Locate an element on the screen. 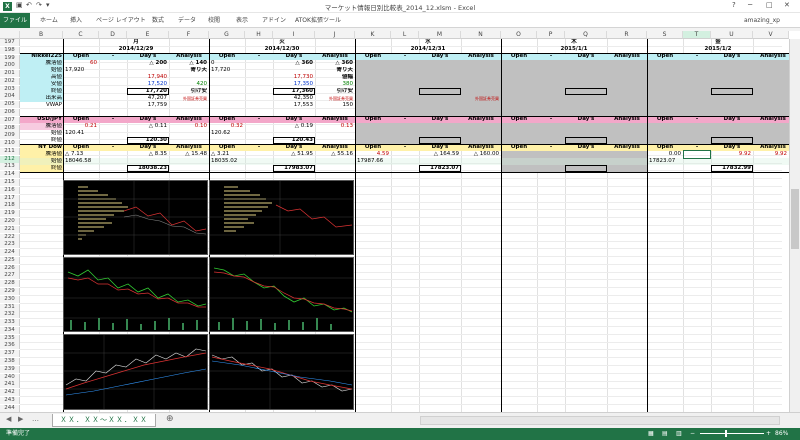 The image size is (800, 440). cell-value: 120.43 is located at coordinates (293, 140).